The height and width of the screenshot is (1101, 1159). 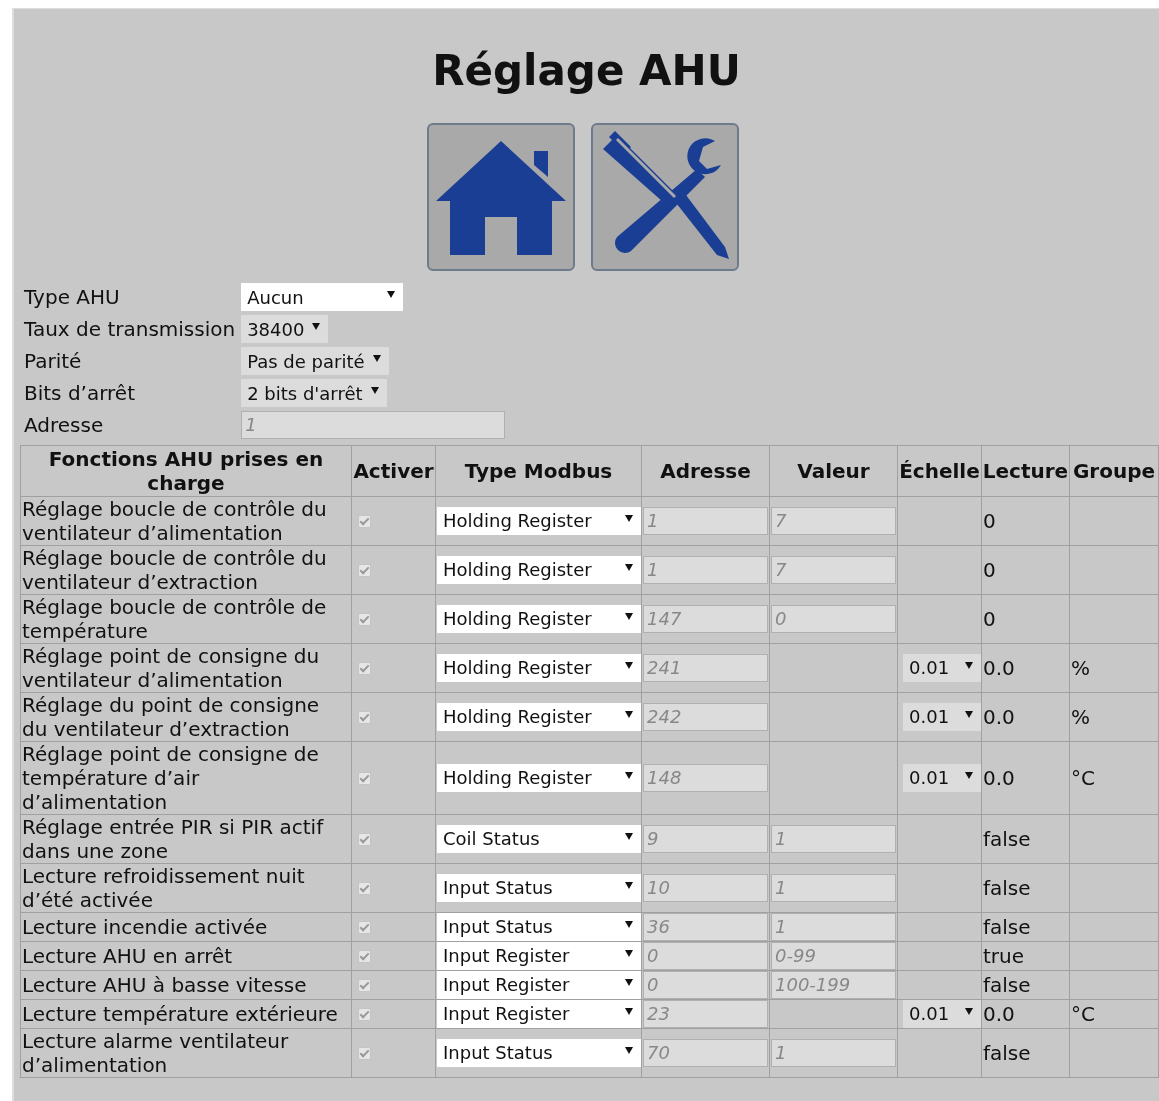 What do you see at coordinates (1114, 471) in the screenshot?
I see `column-header: Groupe` at bounding box center [1114, 471].